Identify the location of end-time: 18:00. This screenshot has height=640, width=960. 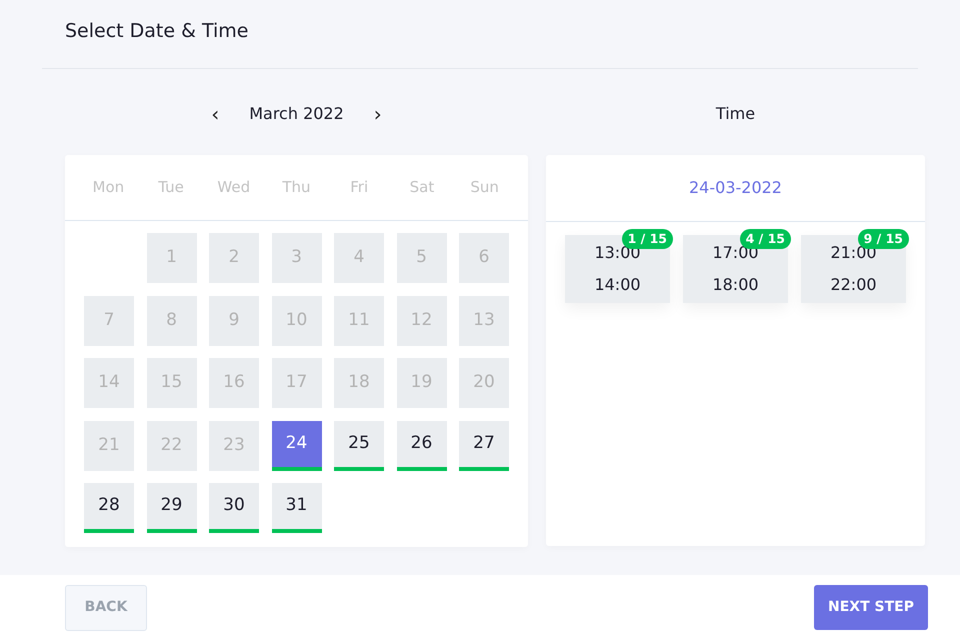
(735, 285).